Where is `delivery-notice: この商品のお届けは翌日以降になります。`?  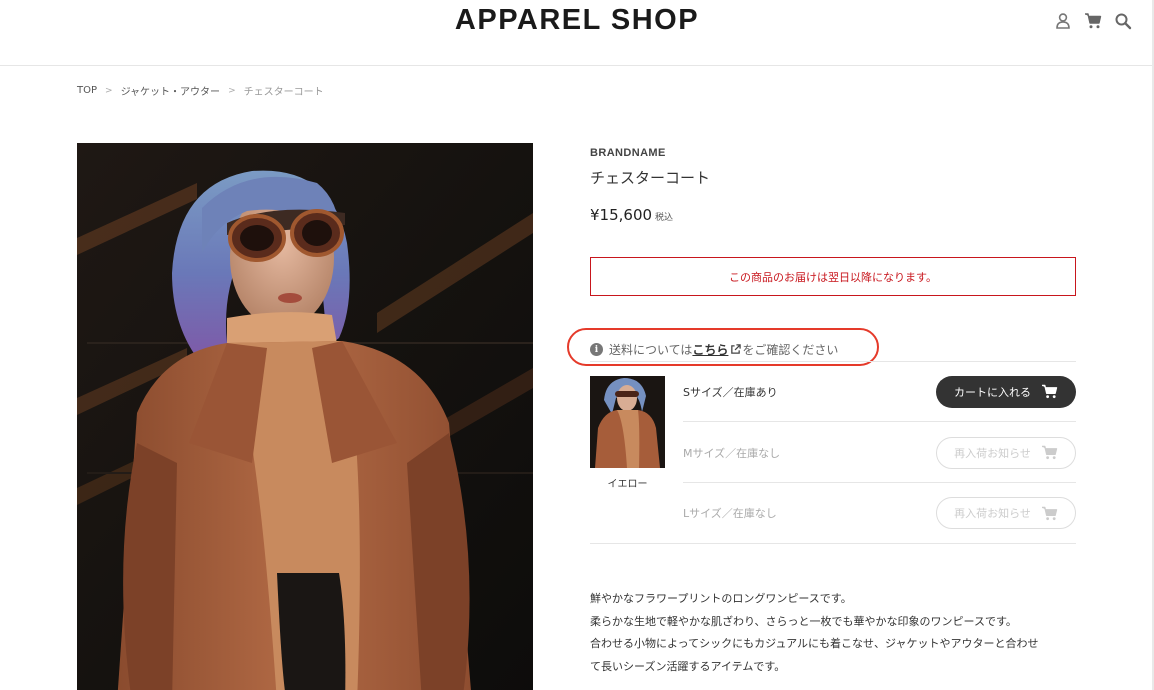 delivery-notice: この商品のお届けは翌日以降になります。 is located at coordinates (833, 276).